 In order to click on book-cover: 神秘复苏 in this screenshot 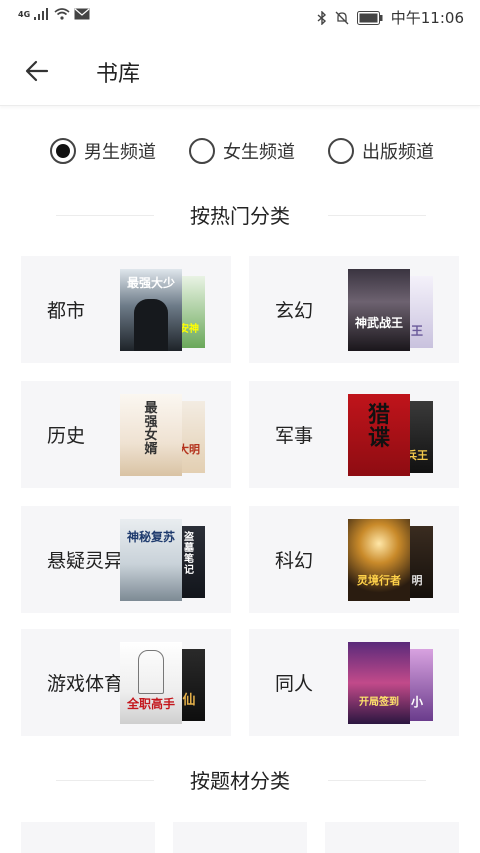, I will do `click(151, 560)`.